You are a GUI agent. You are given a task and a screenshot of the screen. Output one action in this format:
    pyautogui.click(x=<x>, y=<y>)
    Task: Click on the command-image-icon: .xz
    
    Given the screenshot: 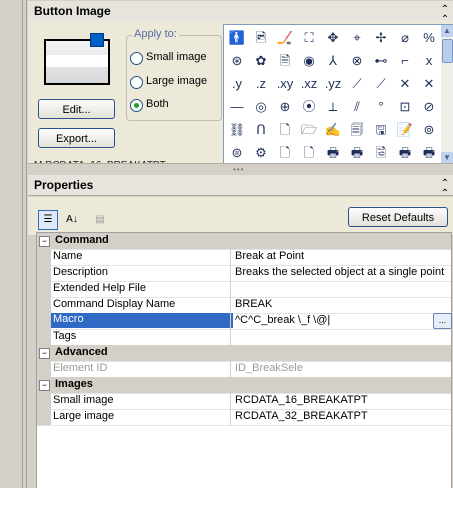 What is the action you would take?
    pyautogui.click(x=309, y=84)
    